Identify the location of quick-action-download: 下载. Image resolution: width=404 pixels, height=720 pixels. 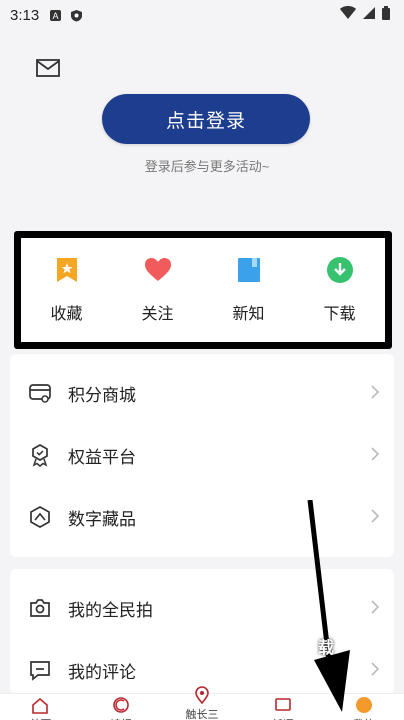
(340, 290).